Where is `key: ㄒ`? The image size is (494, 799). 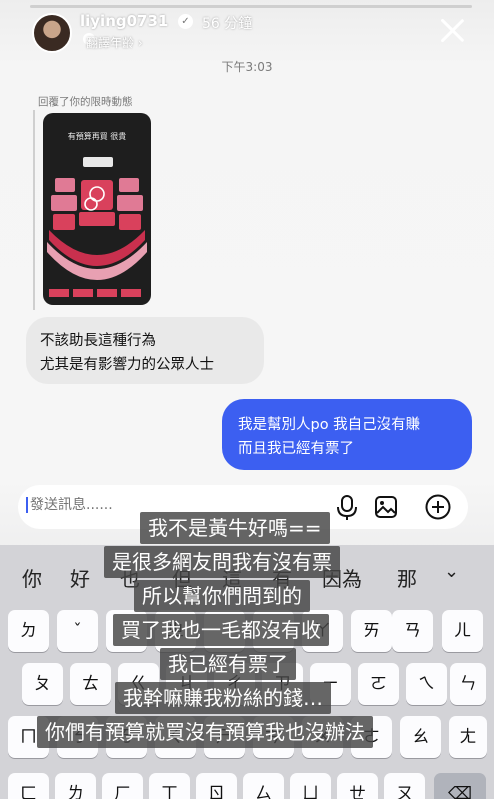 key: ㄒ is located at coordinates (169, 786).